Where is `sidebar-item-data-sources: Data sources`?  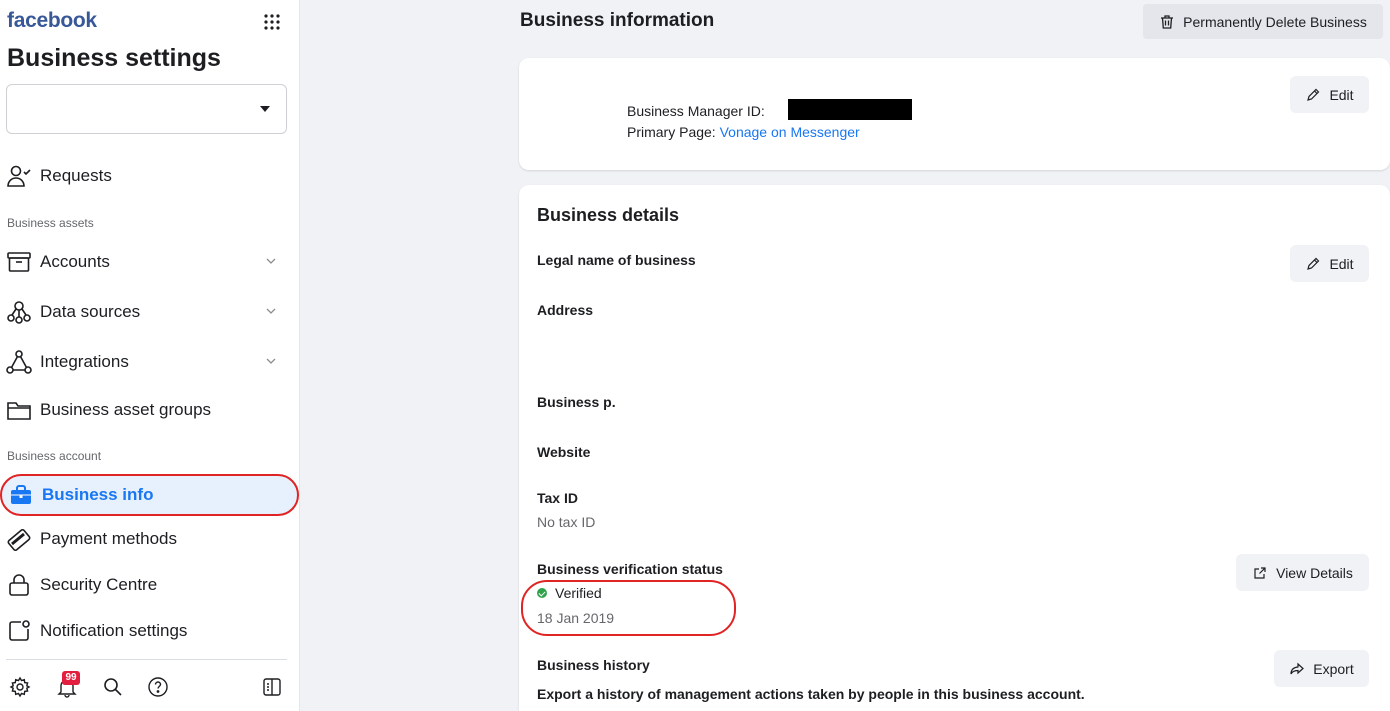
sidebar-item-data-sources: Data sources is located at coordinates (150, 312).